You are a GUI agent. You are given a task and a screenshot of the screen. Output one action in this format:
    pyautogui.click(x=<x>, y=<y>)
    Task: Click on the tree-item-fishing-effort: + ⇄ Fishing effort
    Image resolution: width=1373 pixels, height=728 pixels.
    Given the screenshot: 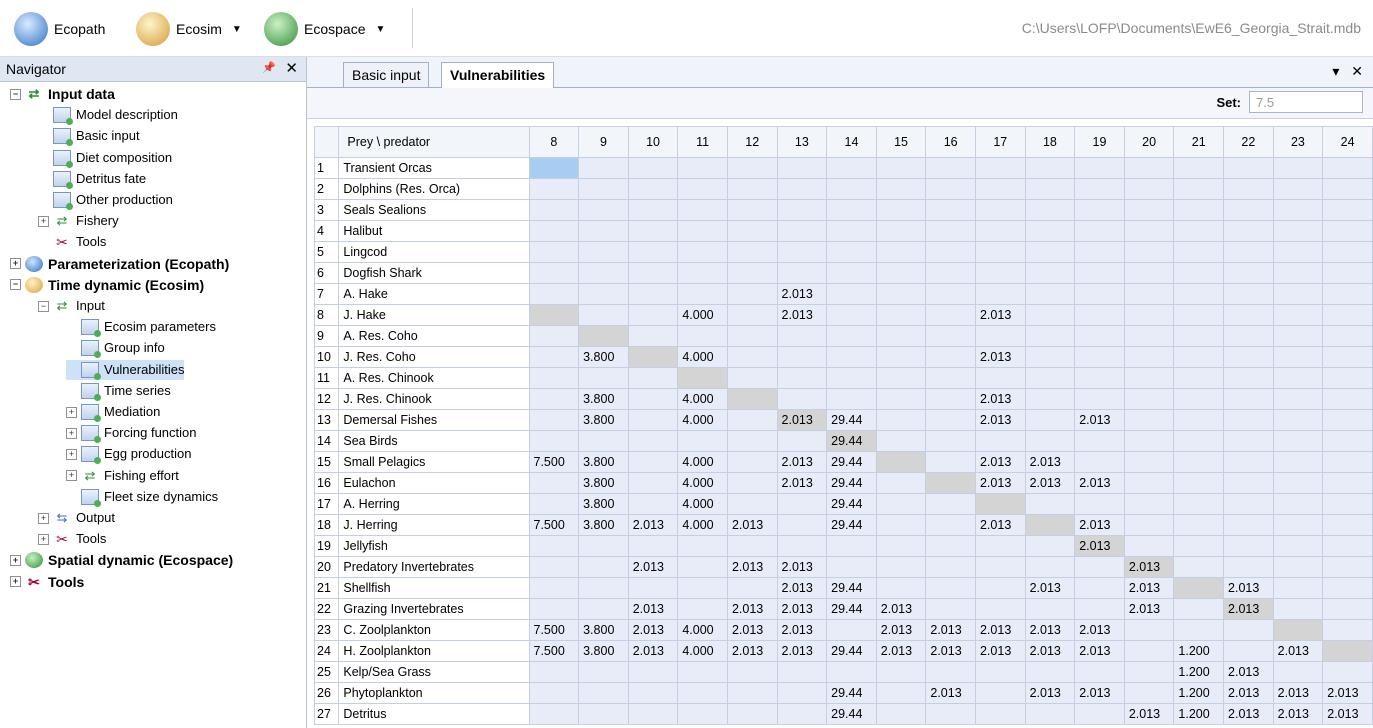 What is the action you would take?
    pyautogui.click(x=122, y=476)
    